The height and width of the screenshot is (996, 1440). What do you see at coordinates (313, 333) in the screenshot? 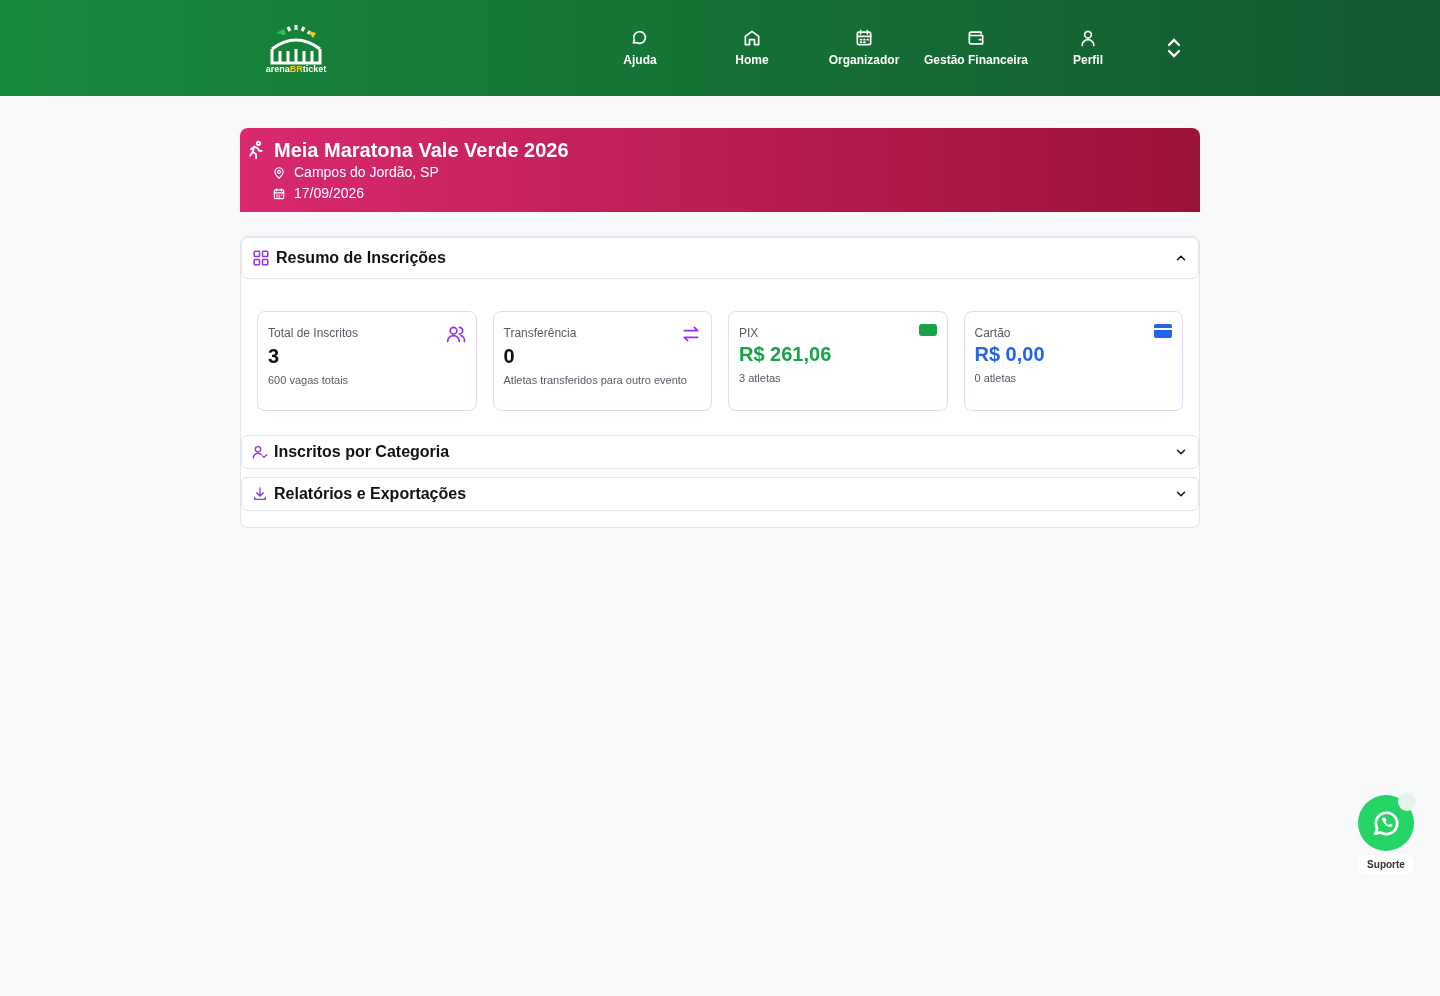
I see `stat-label: Total de Inscritos` at bounding box center [313, 333].